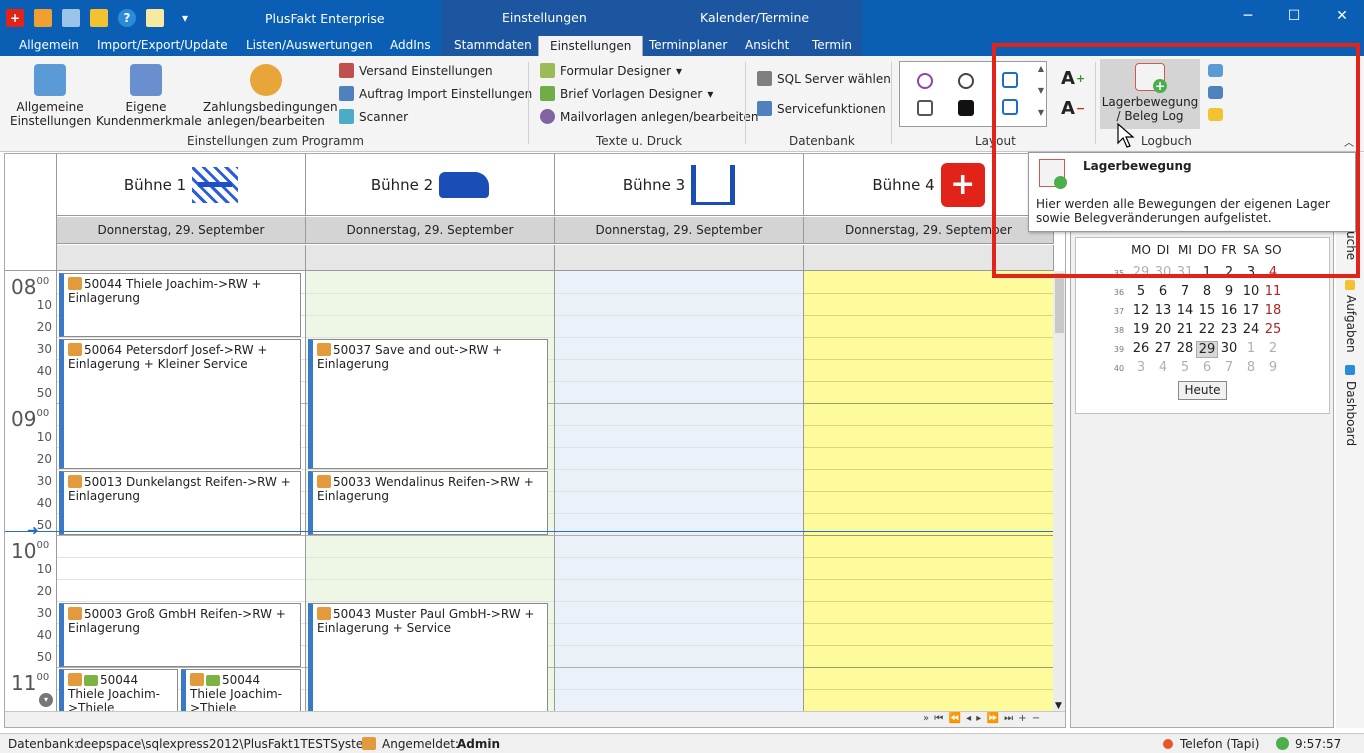 This screenshot has height=753, width=1364. Describe the element at coordinates (1251, 348) in the screenshot. I see `calendar-day: 1` at that location.